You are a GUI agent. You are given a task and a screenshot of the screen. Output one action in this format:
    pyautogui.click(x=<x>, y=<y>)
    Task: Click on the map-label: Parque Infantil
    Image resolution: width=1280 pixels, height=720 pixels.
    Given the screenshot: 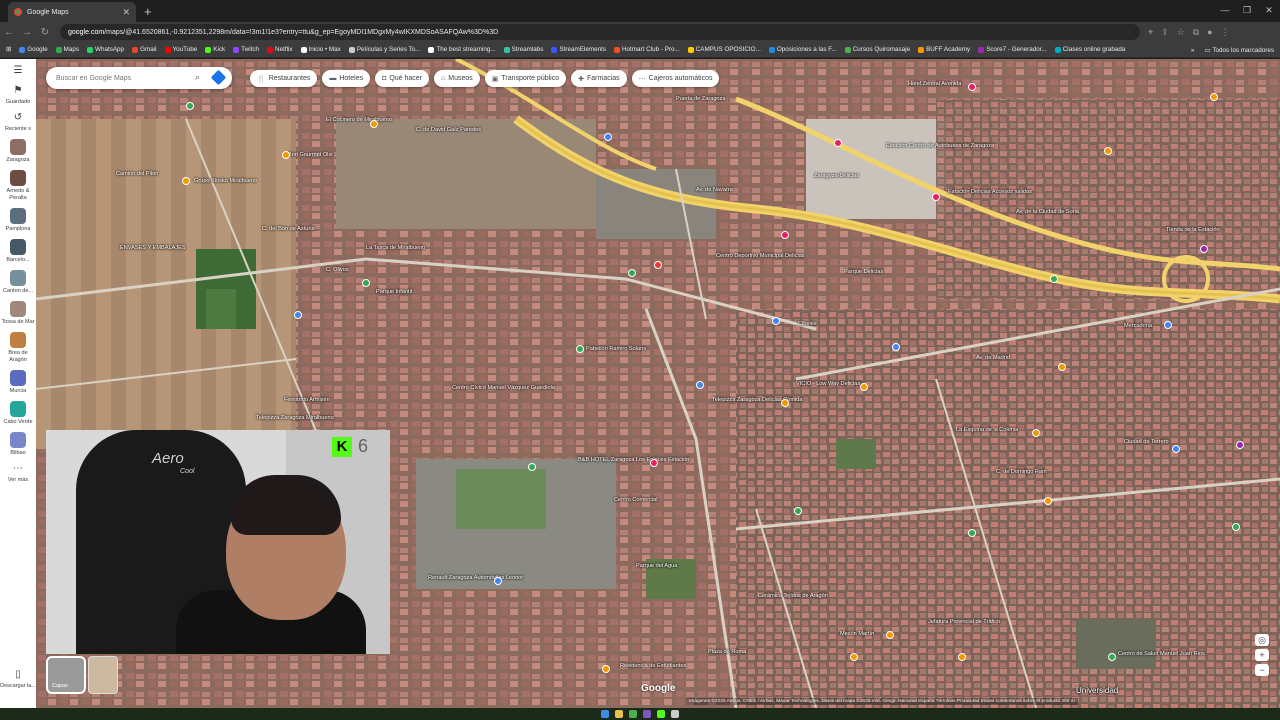 What is the action you would take?
    pyautogui.click(x=394, y=292)
    